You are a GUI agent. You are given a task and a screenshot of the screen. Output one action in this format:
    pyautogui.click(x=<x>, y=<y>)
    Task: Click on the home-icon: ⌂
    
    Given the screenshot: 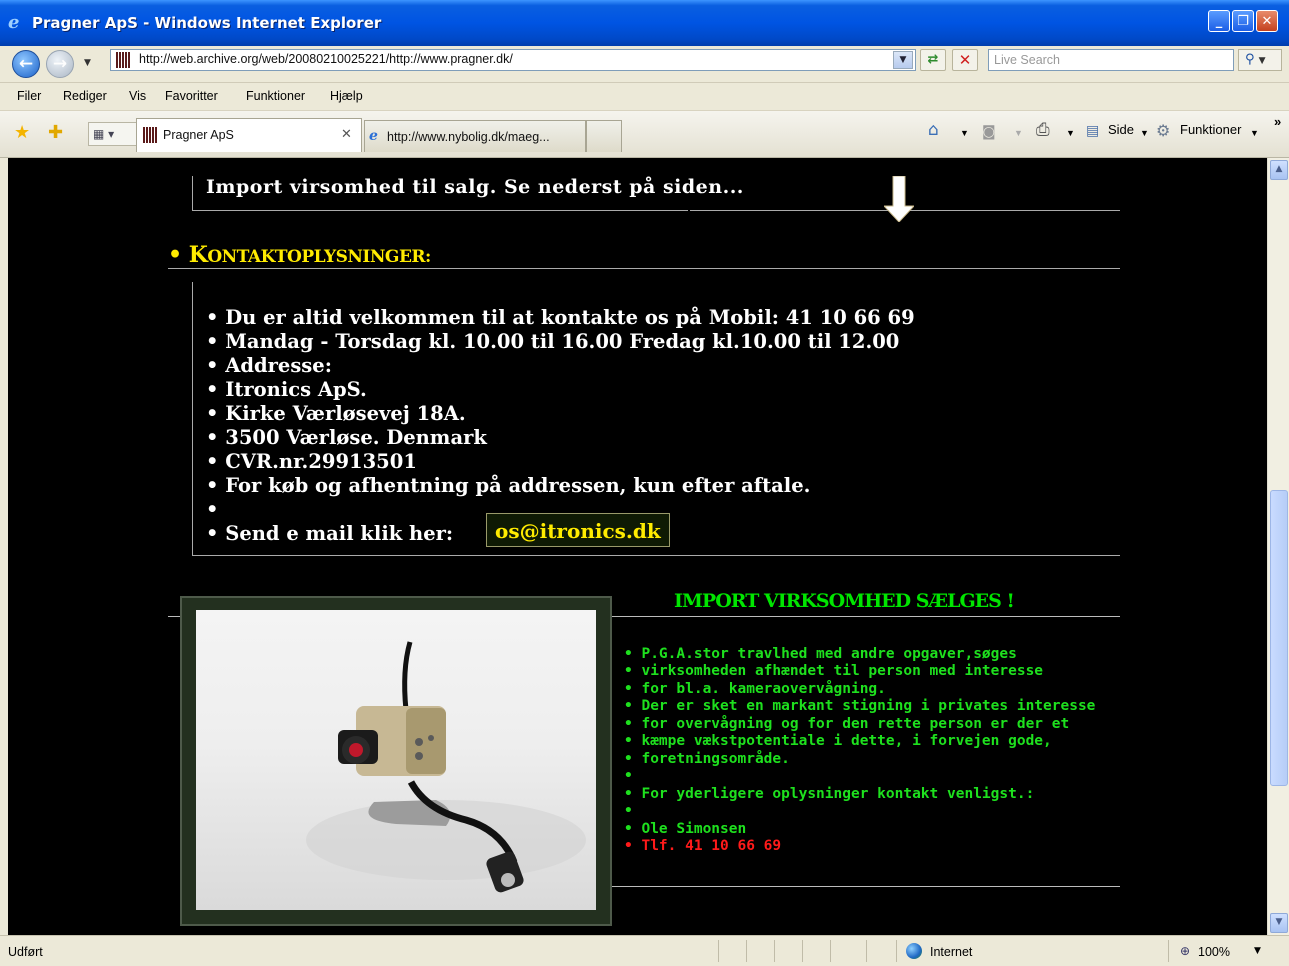 What is the action you would take?
    pyautogui.click(x=933, y=130)
    